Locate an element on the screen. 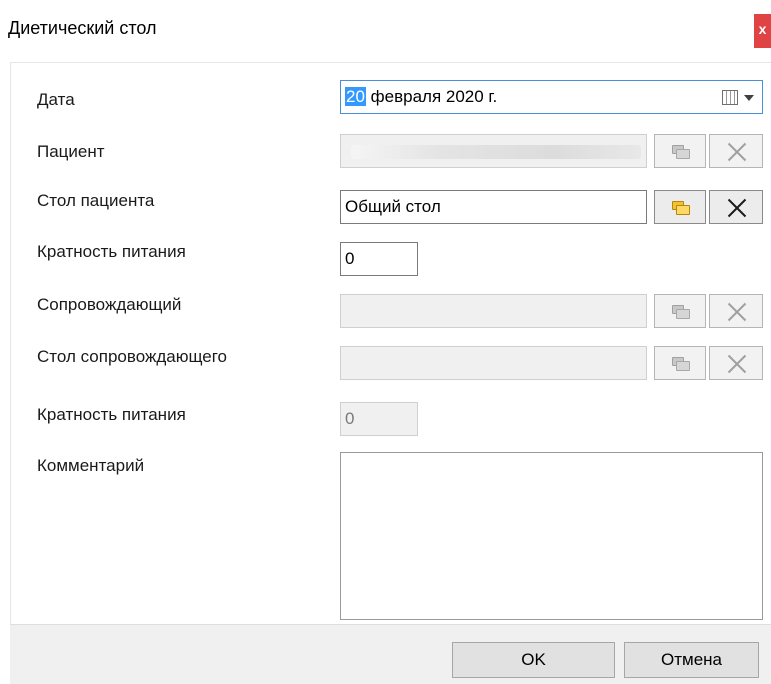  chevron-down-icon is located at coordinates (749, 98).